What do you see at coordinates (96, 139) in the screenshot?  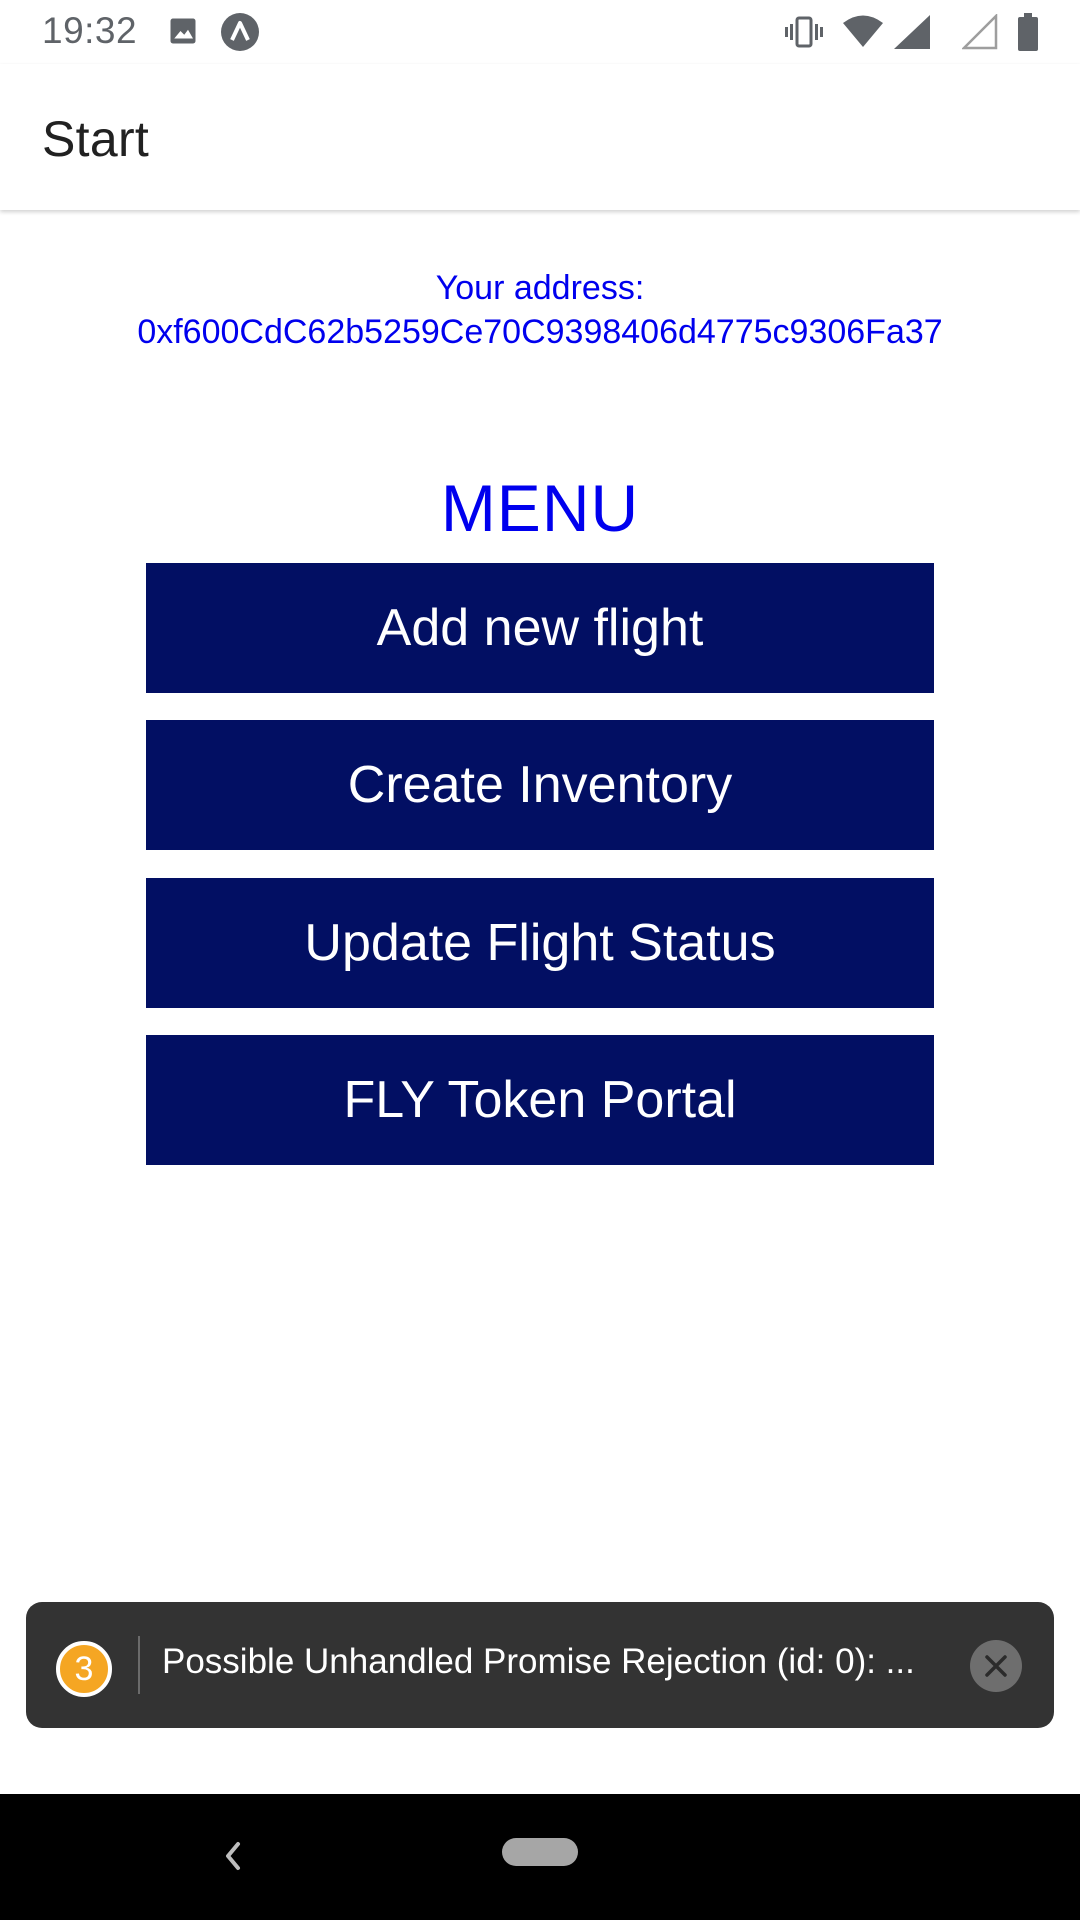 I see `page-title: Start` at bounding box center [96, 139].